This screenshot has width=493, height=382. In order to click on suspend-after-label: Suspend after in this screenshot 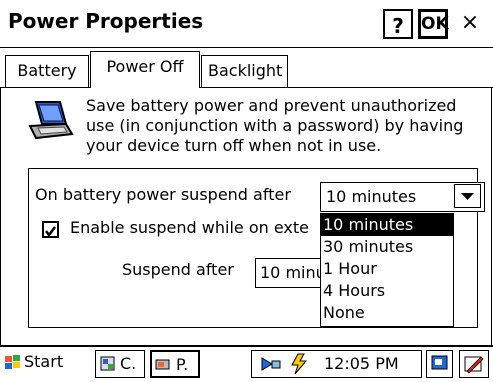, I will do `click(178, 269)`.